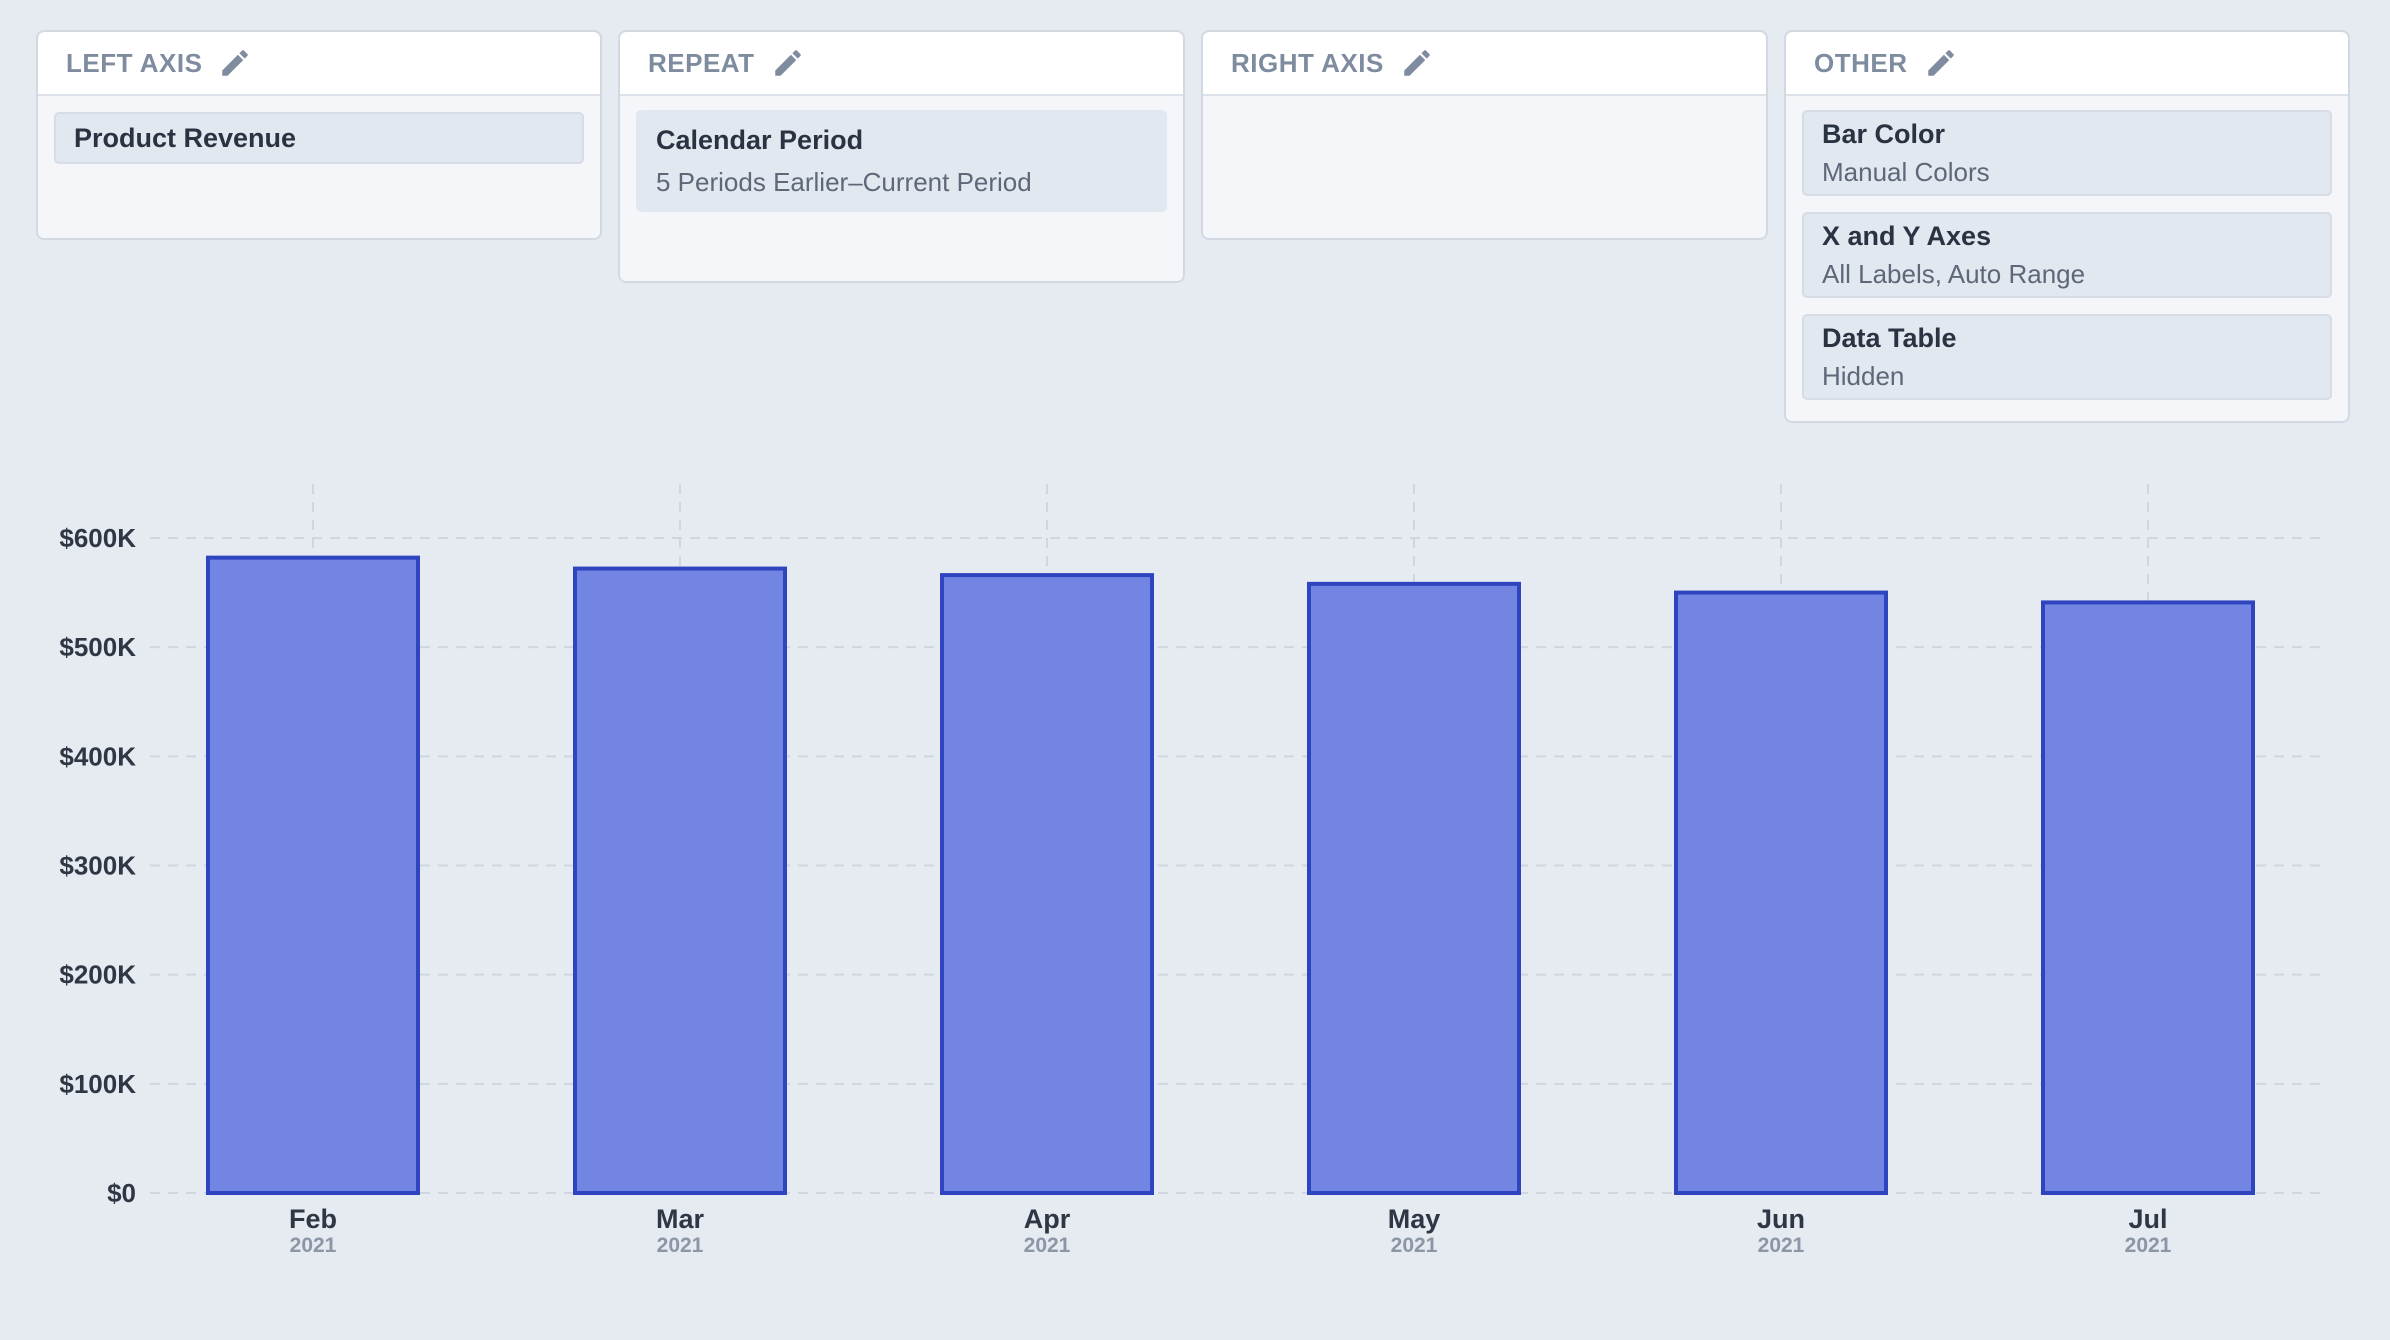 The height and width of the screenshot is (1340, 2390). What do you see at coordinates (1954, 274) in the screenshot?
I see `other-item-subtitle: All Labels, Auto Range` at bounding box center [1954, 274].